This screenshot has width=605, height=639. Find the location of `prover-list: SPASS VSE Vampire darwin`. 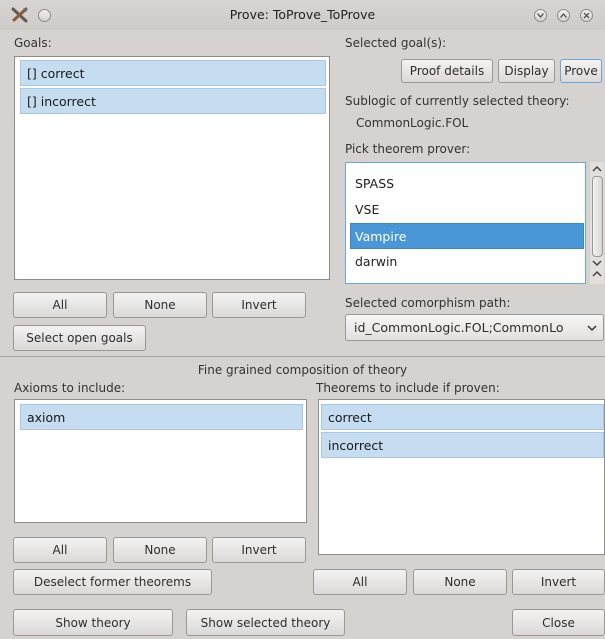

prover-list: SPASS VSE Vampire darwin is located at coordinates (465, 223).